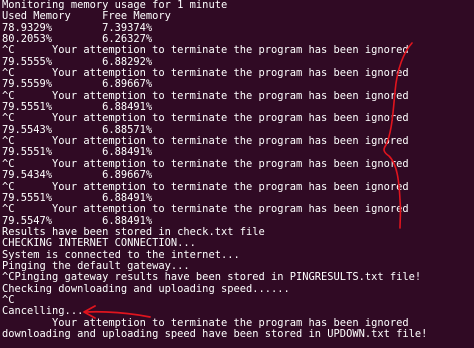  I want to click on terminal-line: 79.5434% 6.89667%, so click(77, 176).